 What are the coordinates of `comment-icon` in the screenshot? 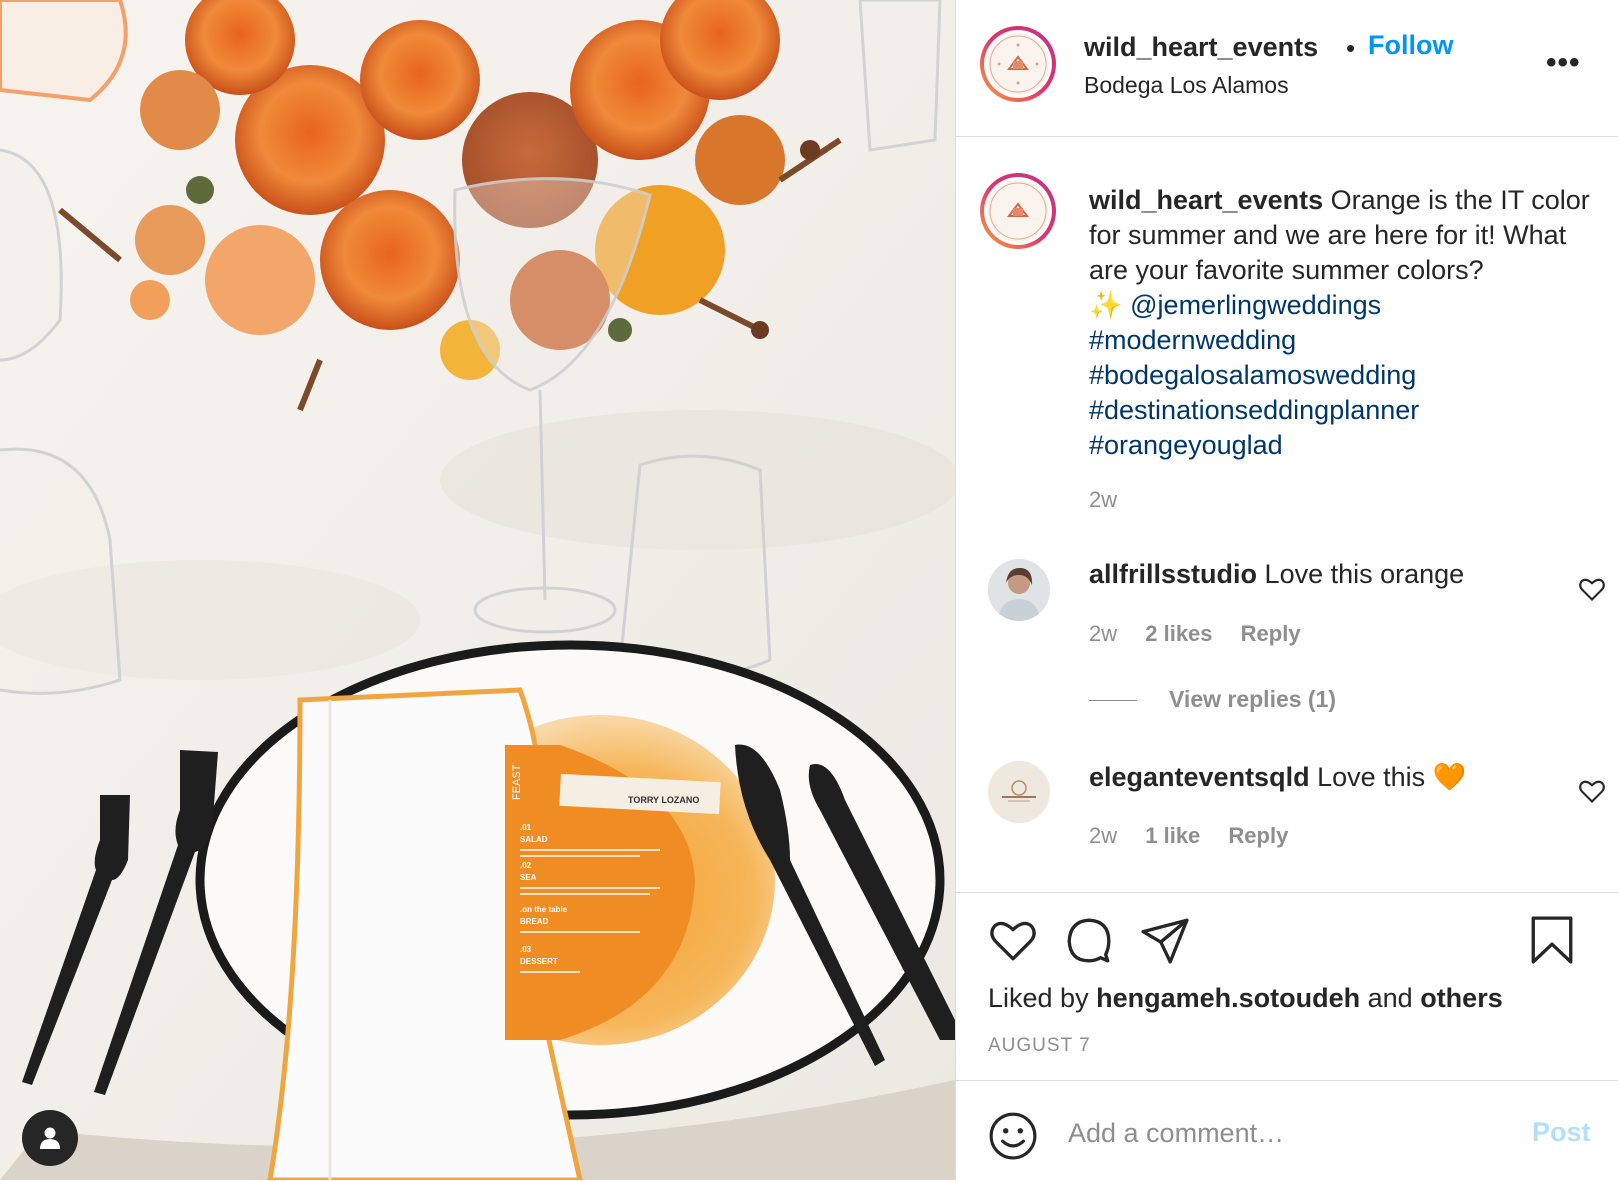 It's located at (1089, 940).